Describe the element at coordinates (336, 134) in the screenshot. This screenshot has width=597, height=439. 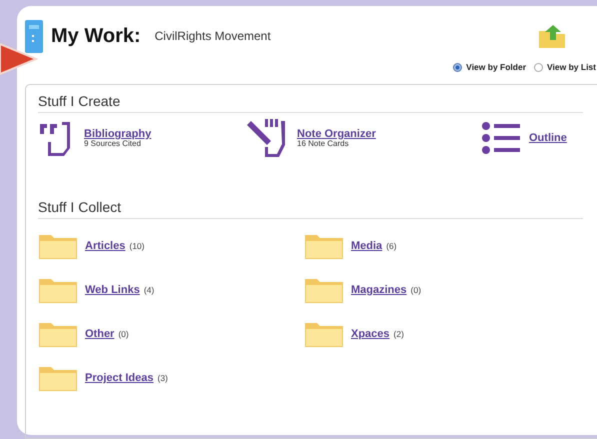
I see `tool-link: Note Organizer` at that location.